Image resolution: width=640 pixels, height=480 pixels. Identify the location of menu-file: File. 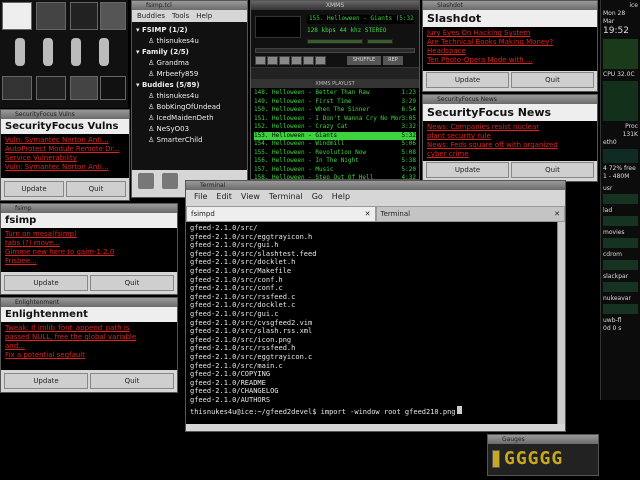
(200, 197).